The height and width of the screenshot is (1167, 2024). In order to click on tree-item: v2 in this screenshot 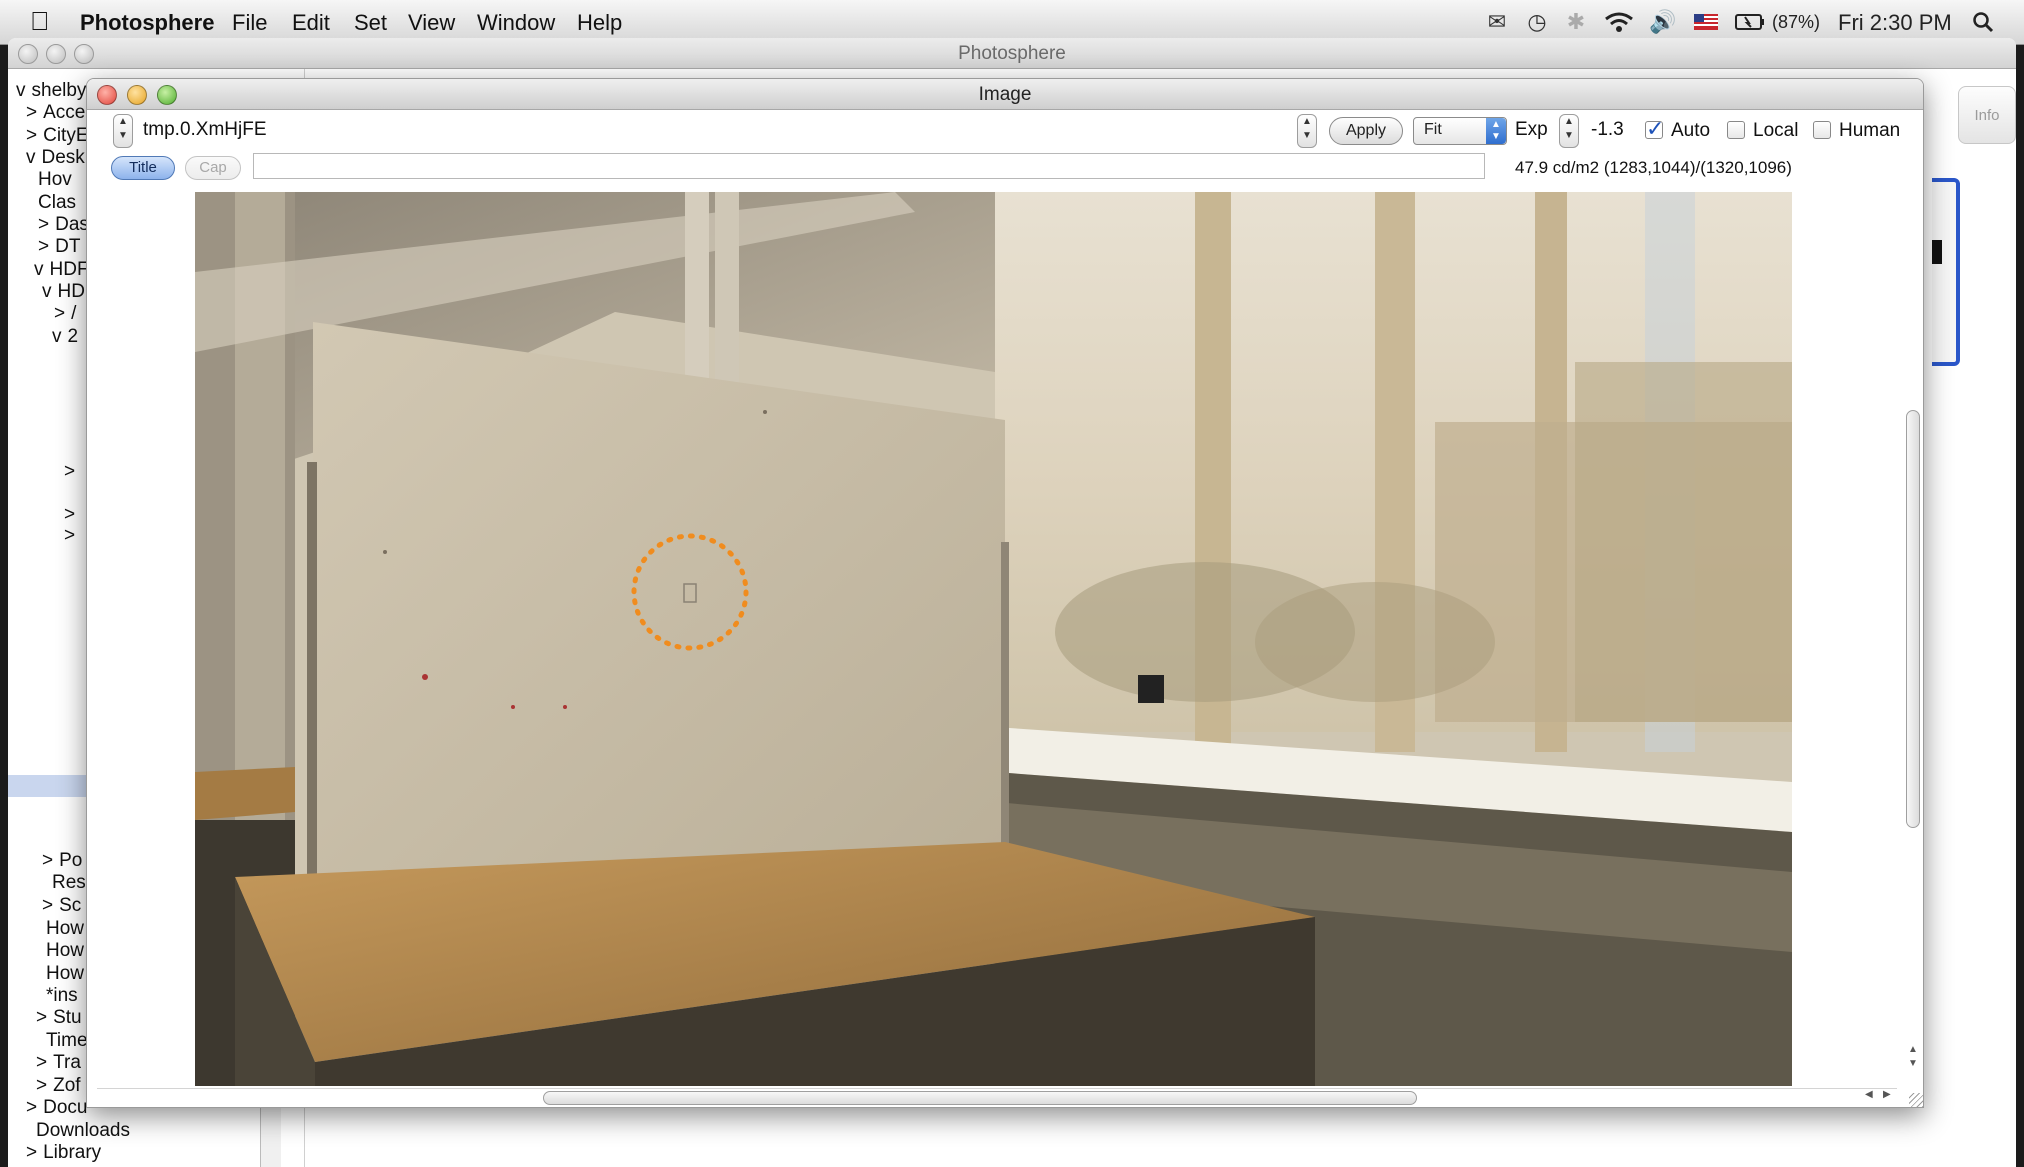, I will do `click(65, 337)`.